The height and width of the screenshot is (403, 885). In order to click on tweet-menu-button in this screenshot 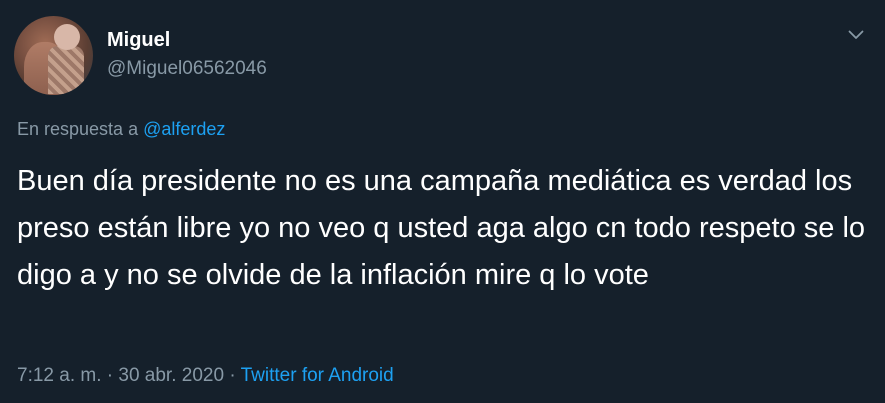, I will do `click(856, 35)`.